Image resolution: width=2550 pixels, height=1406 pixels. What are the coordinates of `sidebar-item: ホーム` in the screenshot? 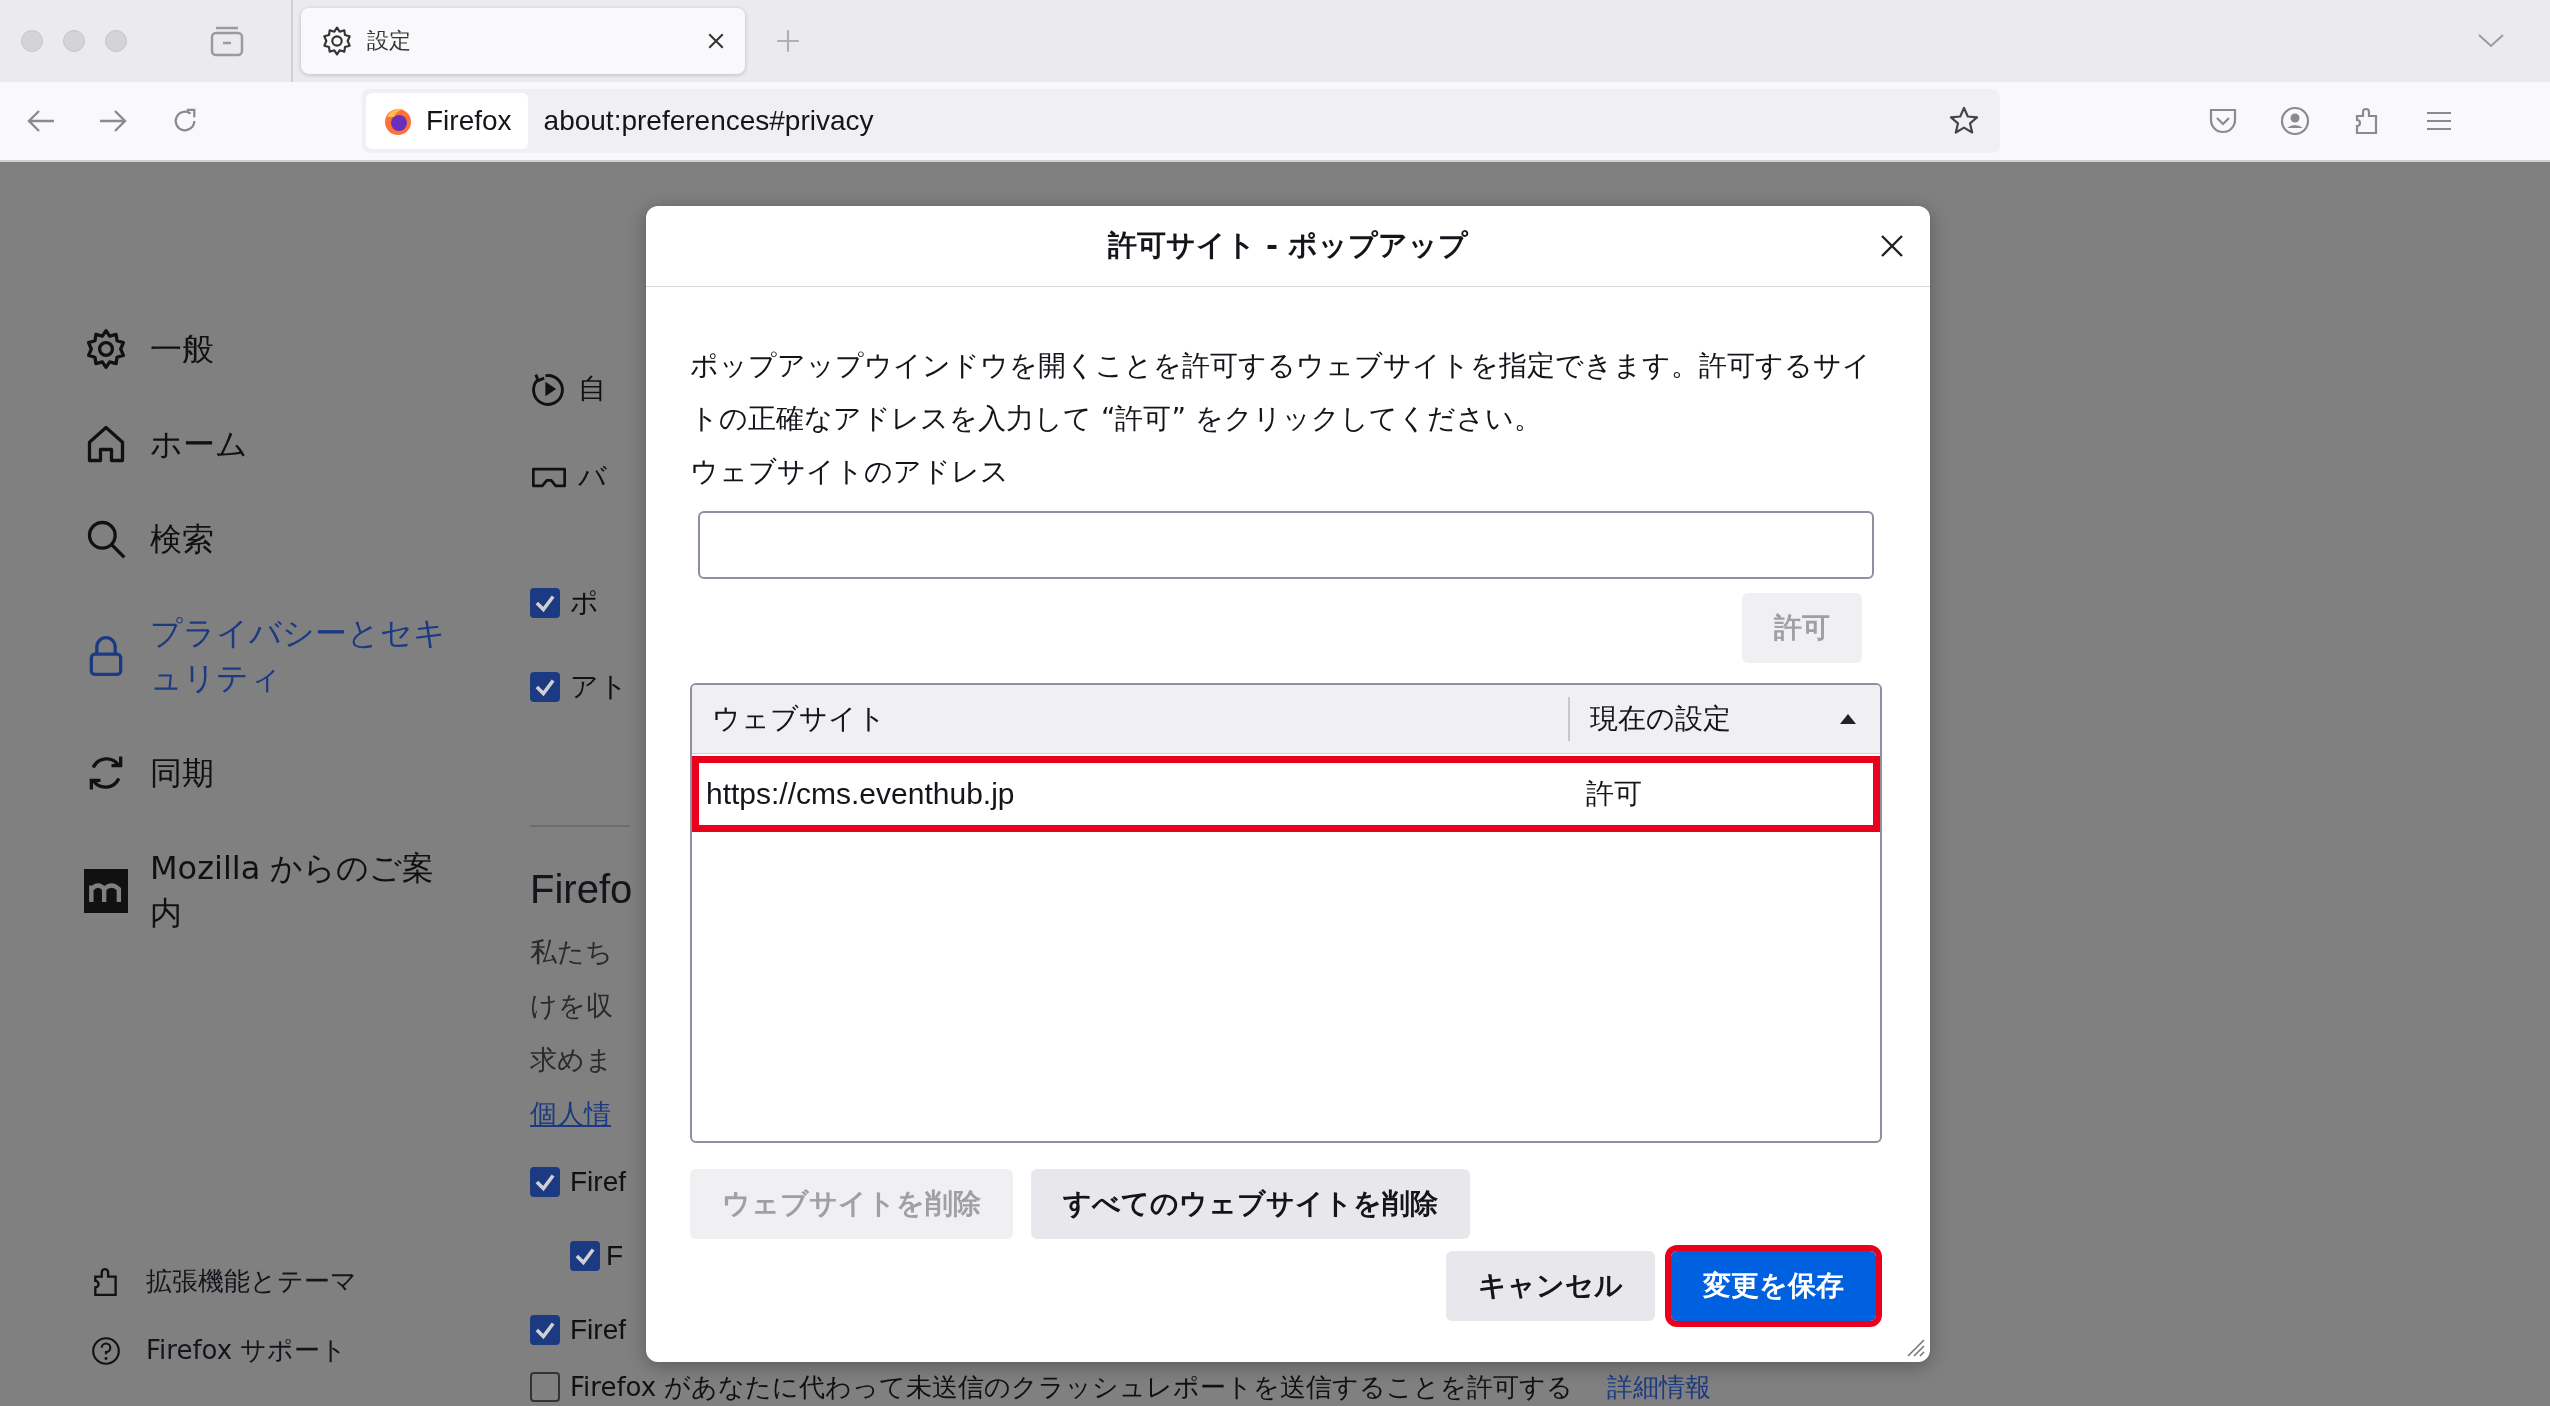 It's located at (272, 444).